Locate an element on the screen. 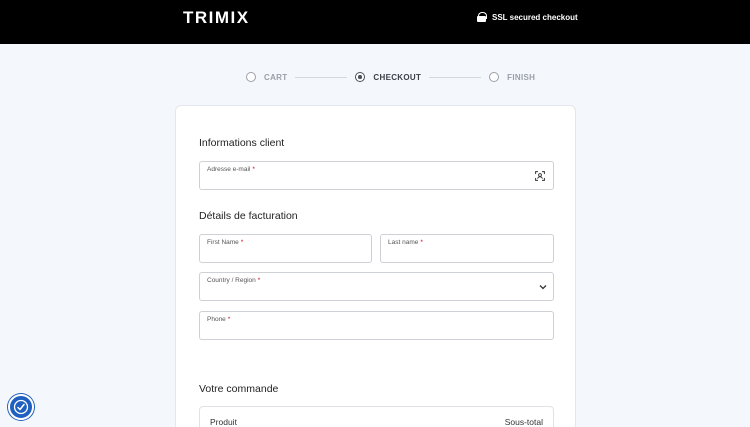 This screenshot has width=750, height=427. email-label: Adresse e-mail * is located at coordinates (231, 169).